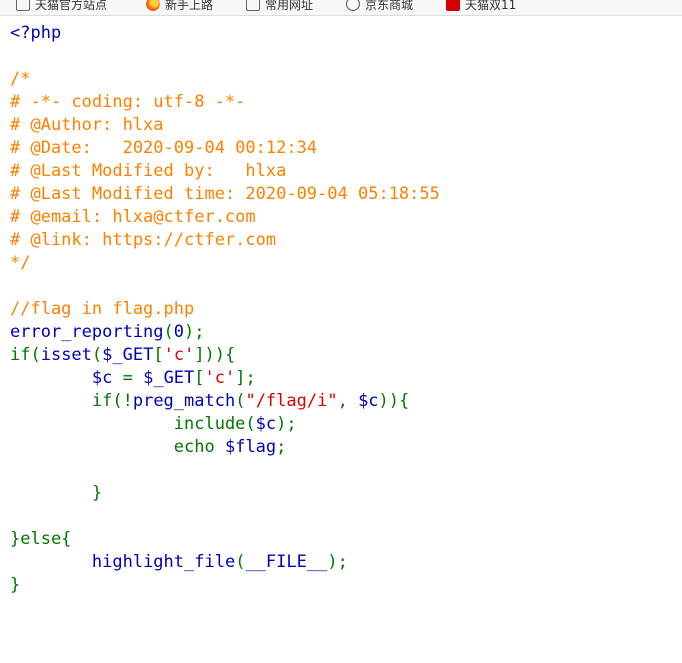  What do you see at coordinates (250, 447) in the screenshot?
I see `variable: $flag` at bounding box center [250, 447].